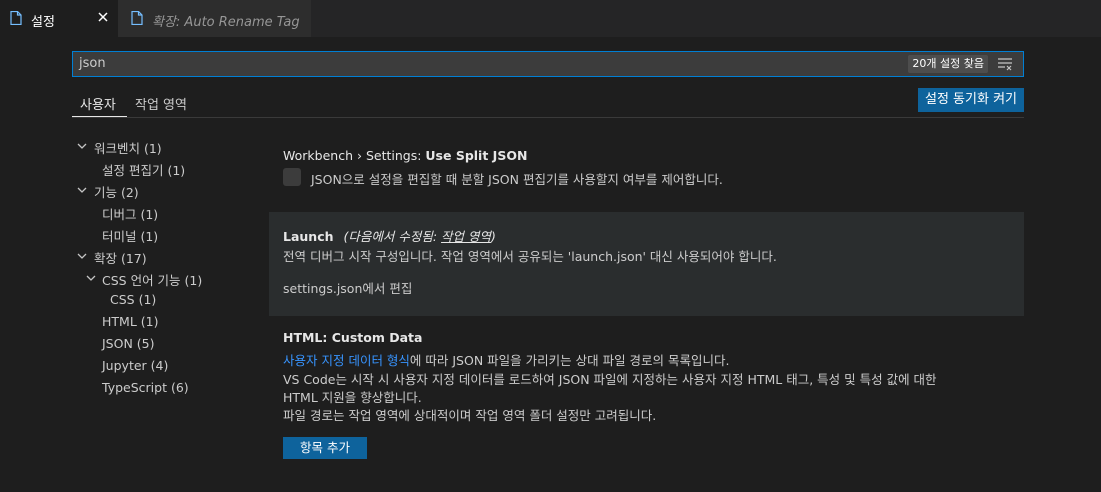 This screenshot has height=492, width=1101. I want to click on turn-on-settings-sync-button: 설정 동기화 켜기, so click(971, 100).